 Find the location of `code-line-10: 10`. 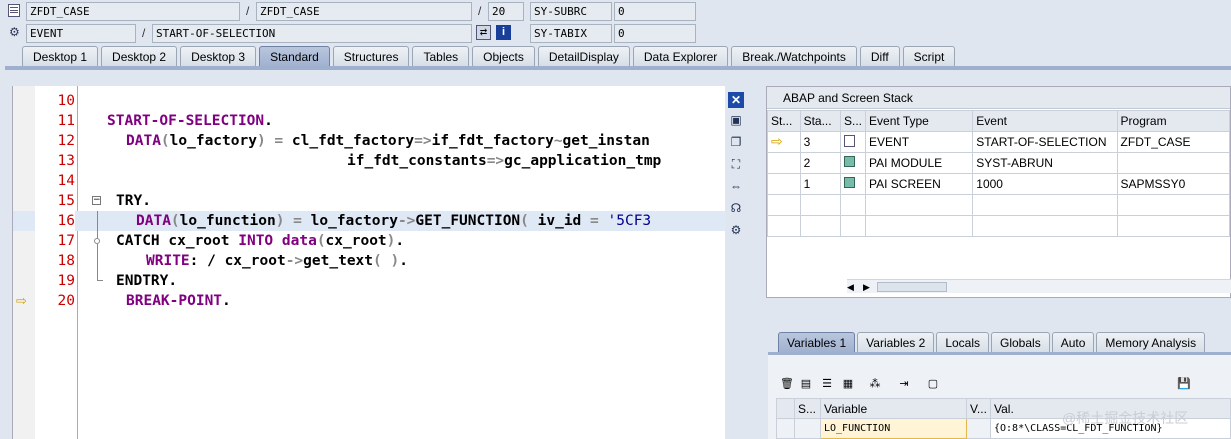

code-line-10: 10 is located at coordinates (369, 101).